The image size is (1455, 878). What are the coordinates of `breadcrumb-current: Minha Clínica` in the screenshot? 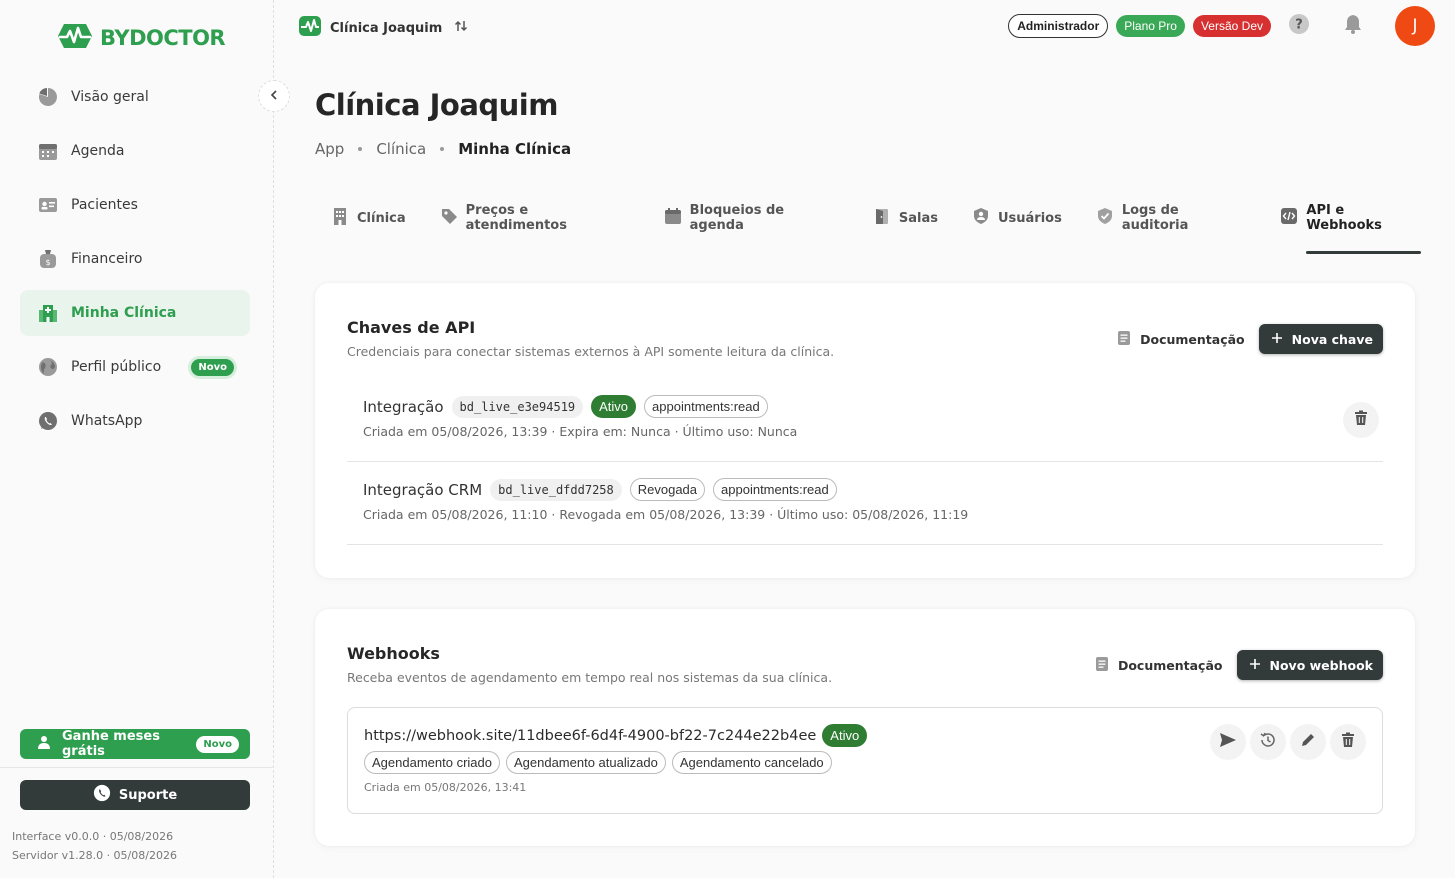 It's located at (515, 149).